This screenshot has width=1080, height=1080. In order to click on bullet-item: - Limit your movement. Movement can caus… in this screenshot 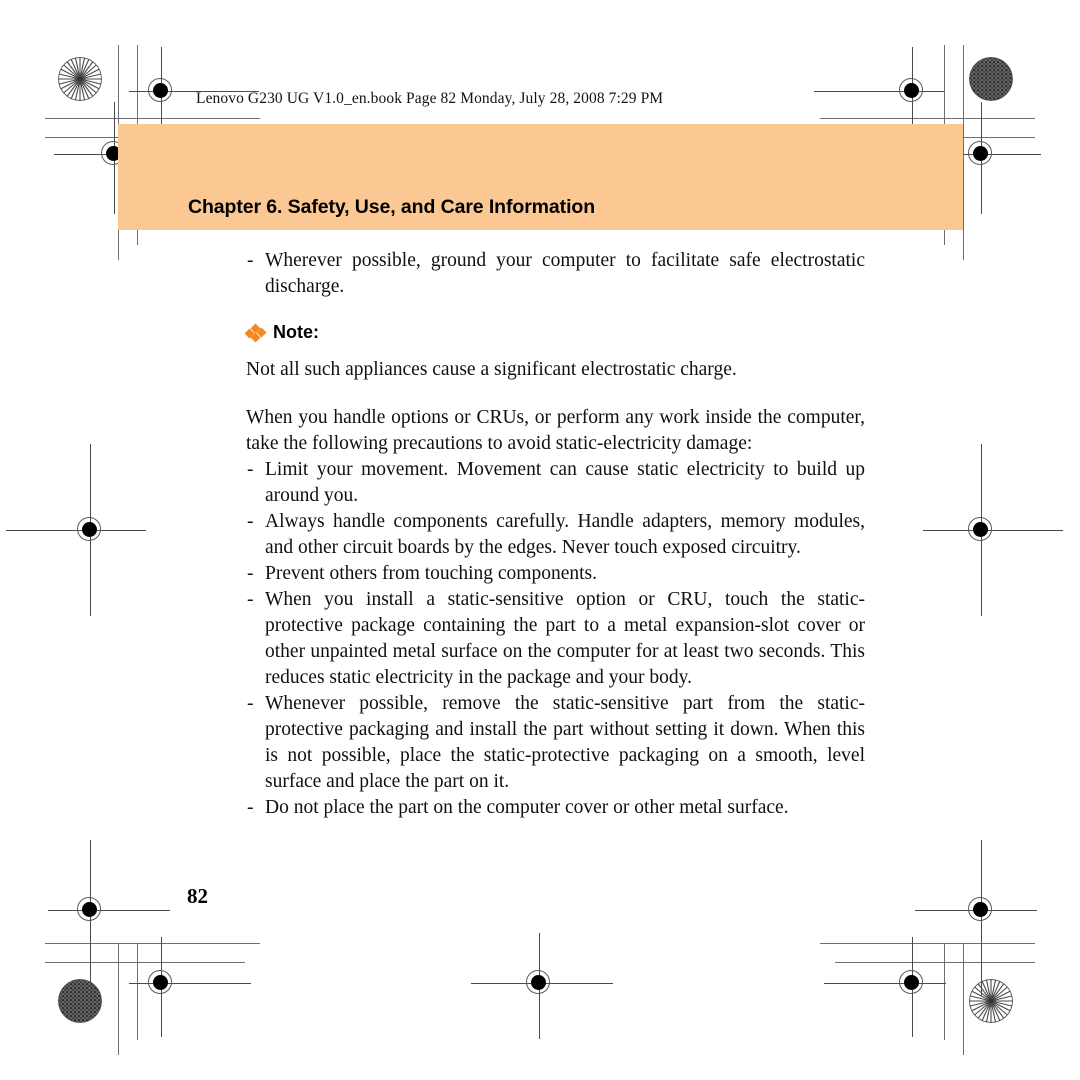, I will do `click(555, 483)`.